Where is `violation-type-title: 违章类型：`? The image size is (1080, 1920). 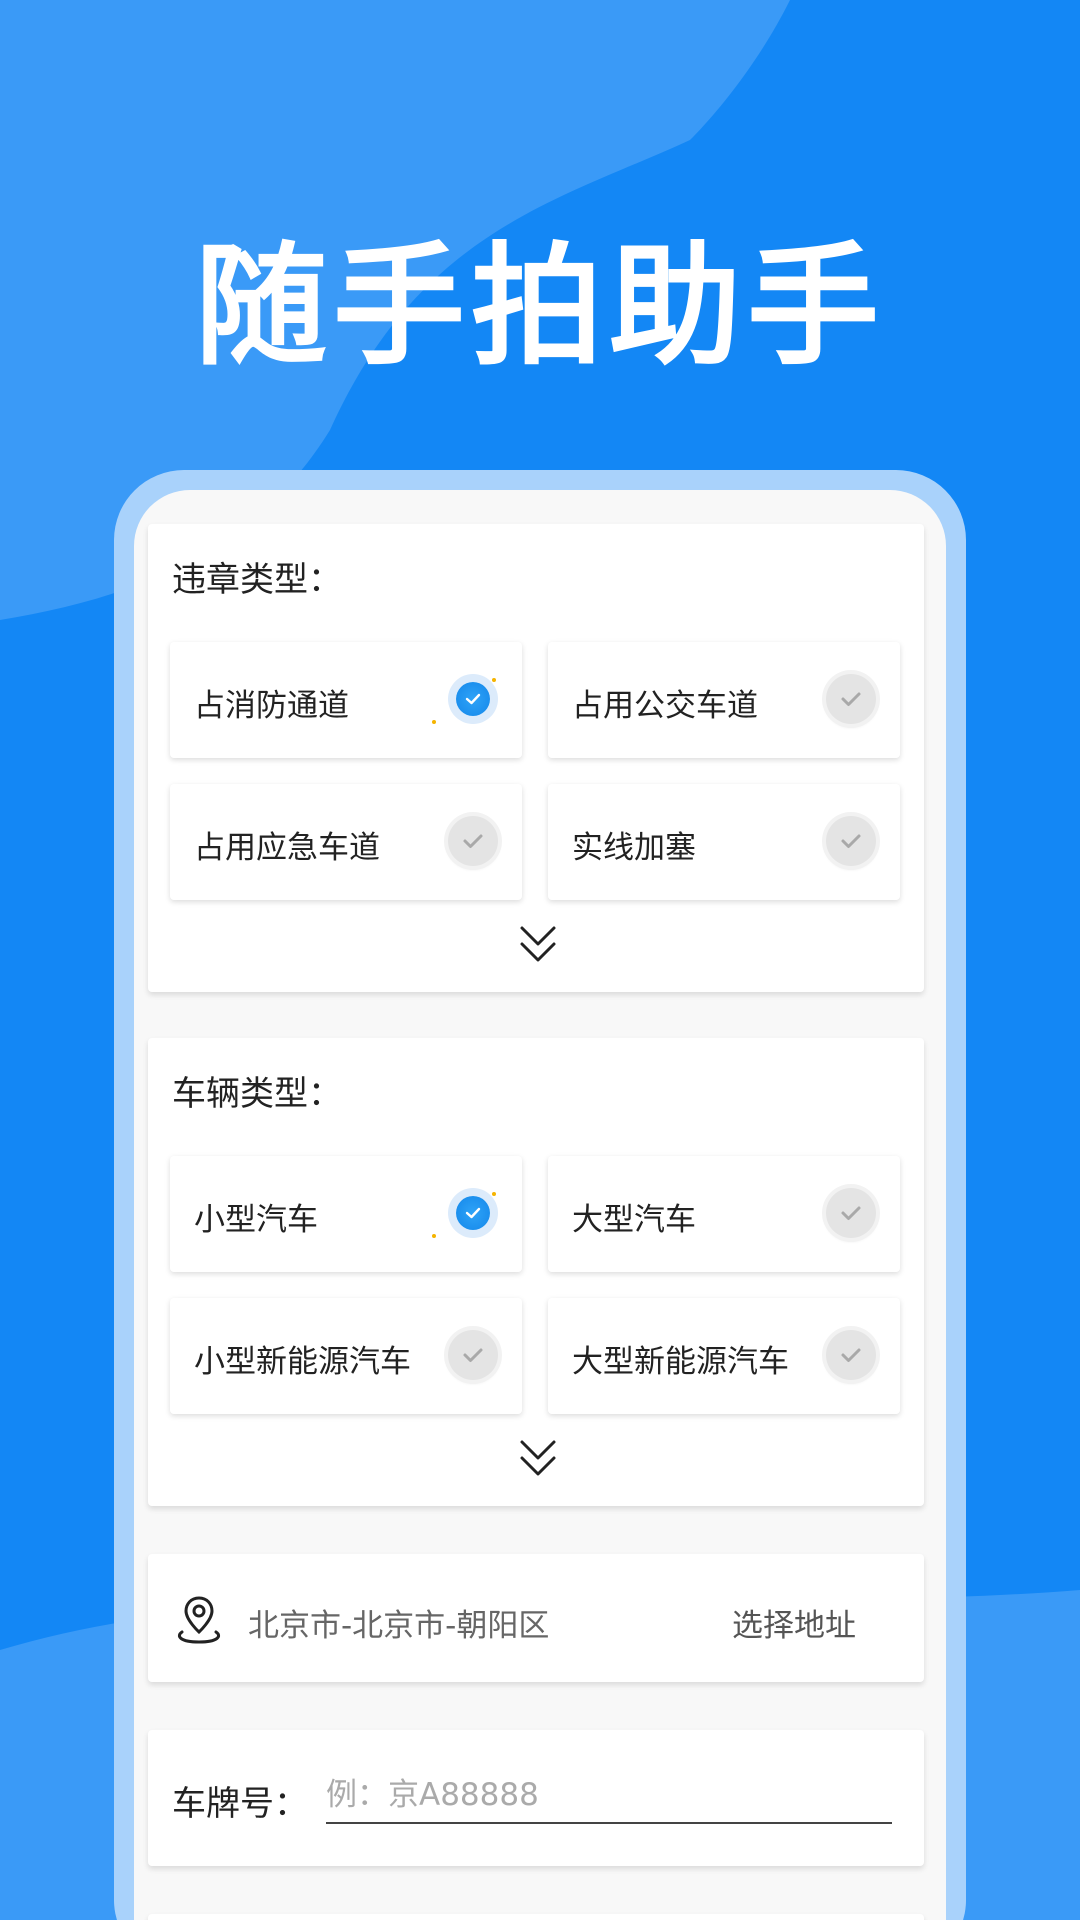
violation-type-title: 违章类型： is located at coordinates (257, 580).